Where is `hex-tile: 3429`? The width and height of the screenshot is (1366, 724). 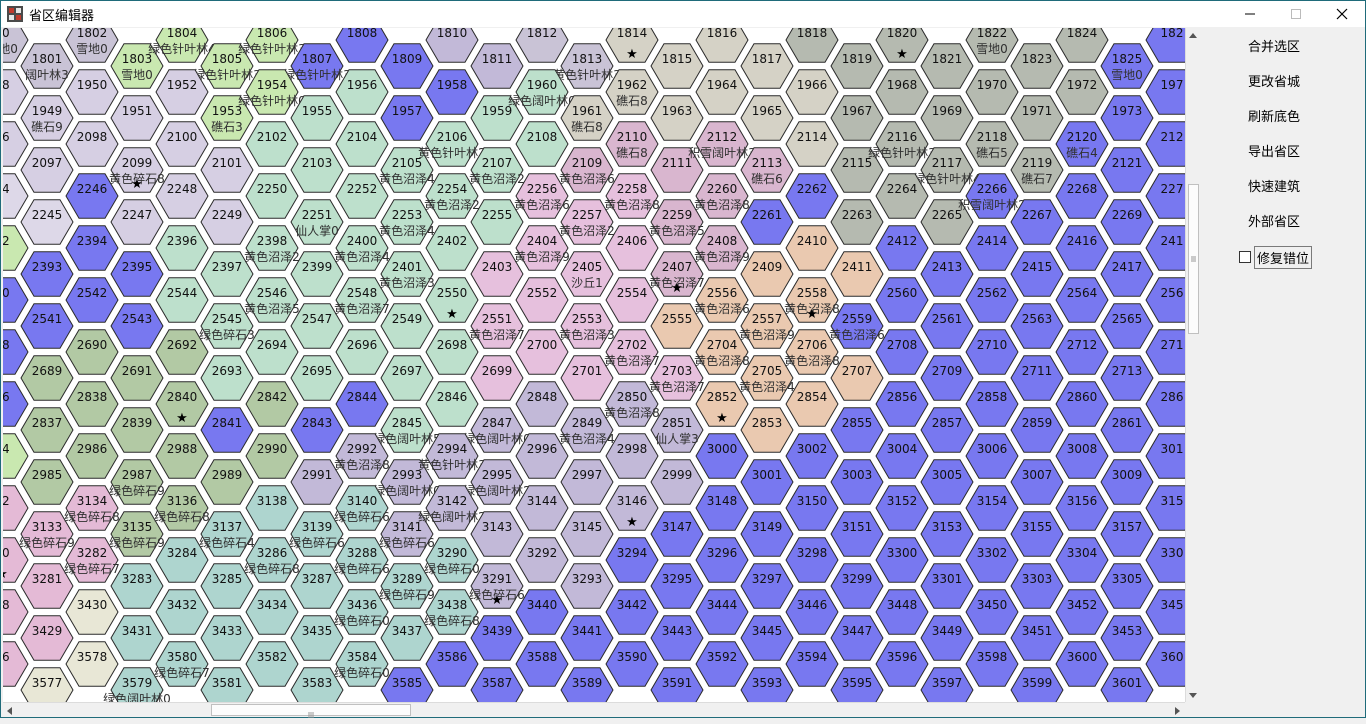
hex-tile: 3429 is located at coordinates (47, 638).